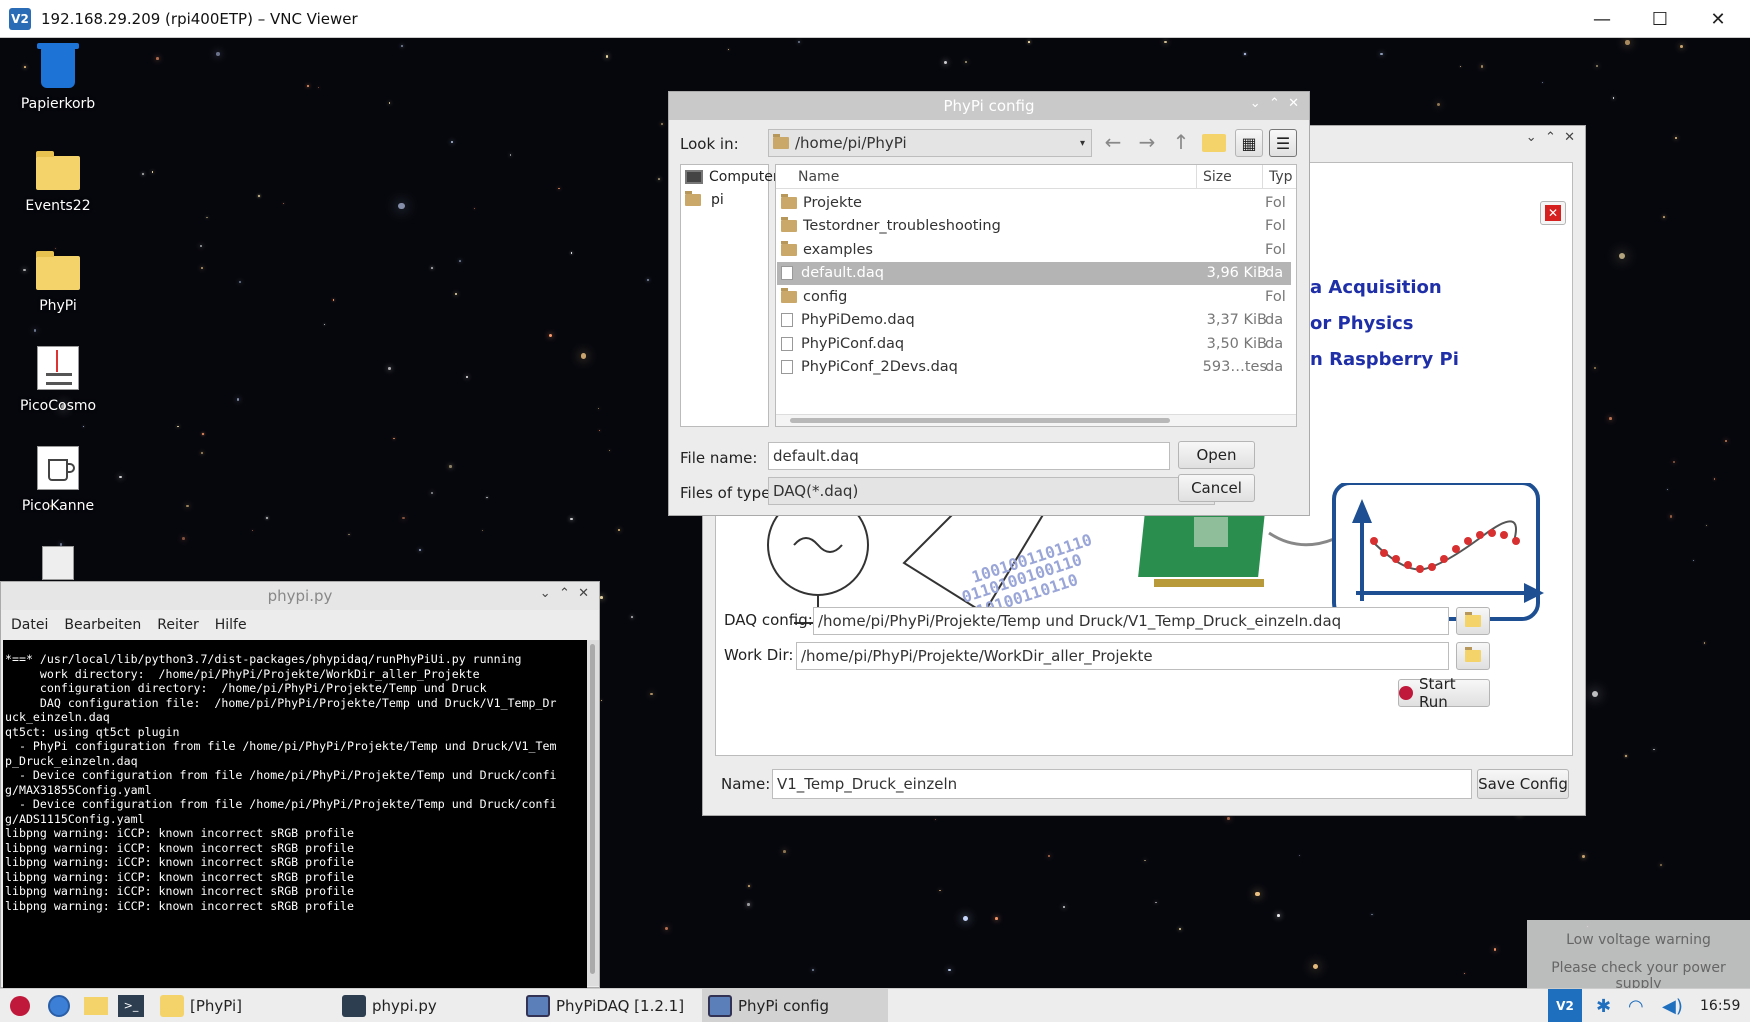  Describe the element at coordinates (1181, 143) in the screenshot. I see `up-icon: ↑` at that location.